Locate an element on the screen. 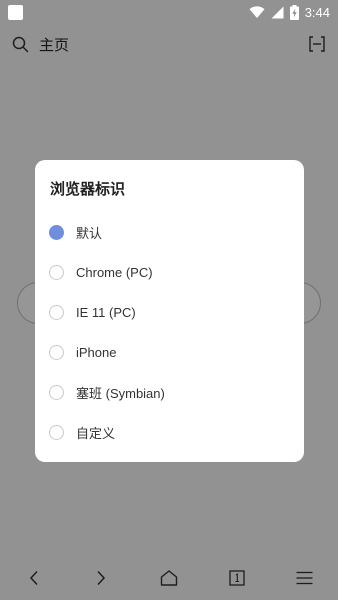 The height and width of the screenshot is (600, 338). option-ie11-pc: IE 11 (PC) is located at coordinates (169, 312).